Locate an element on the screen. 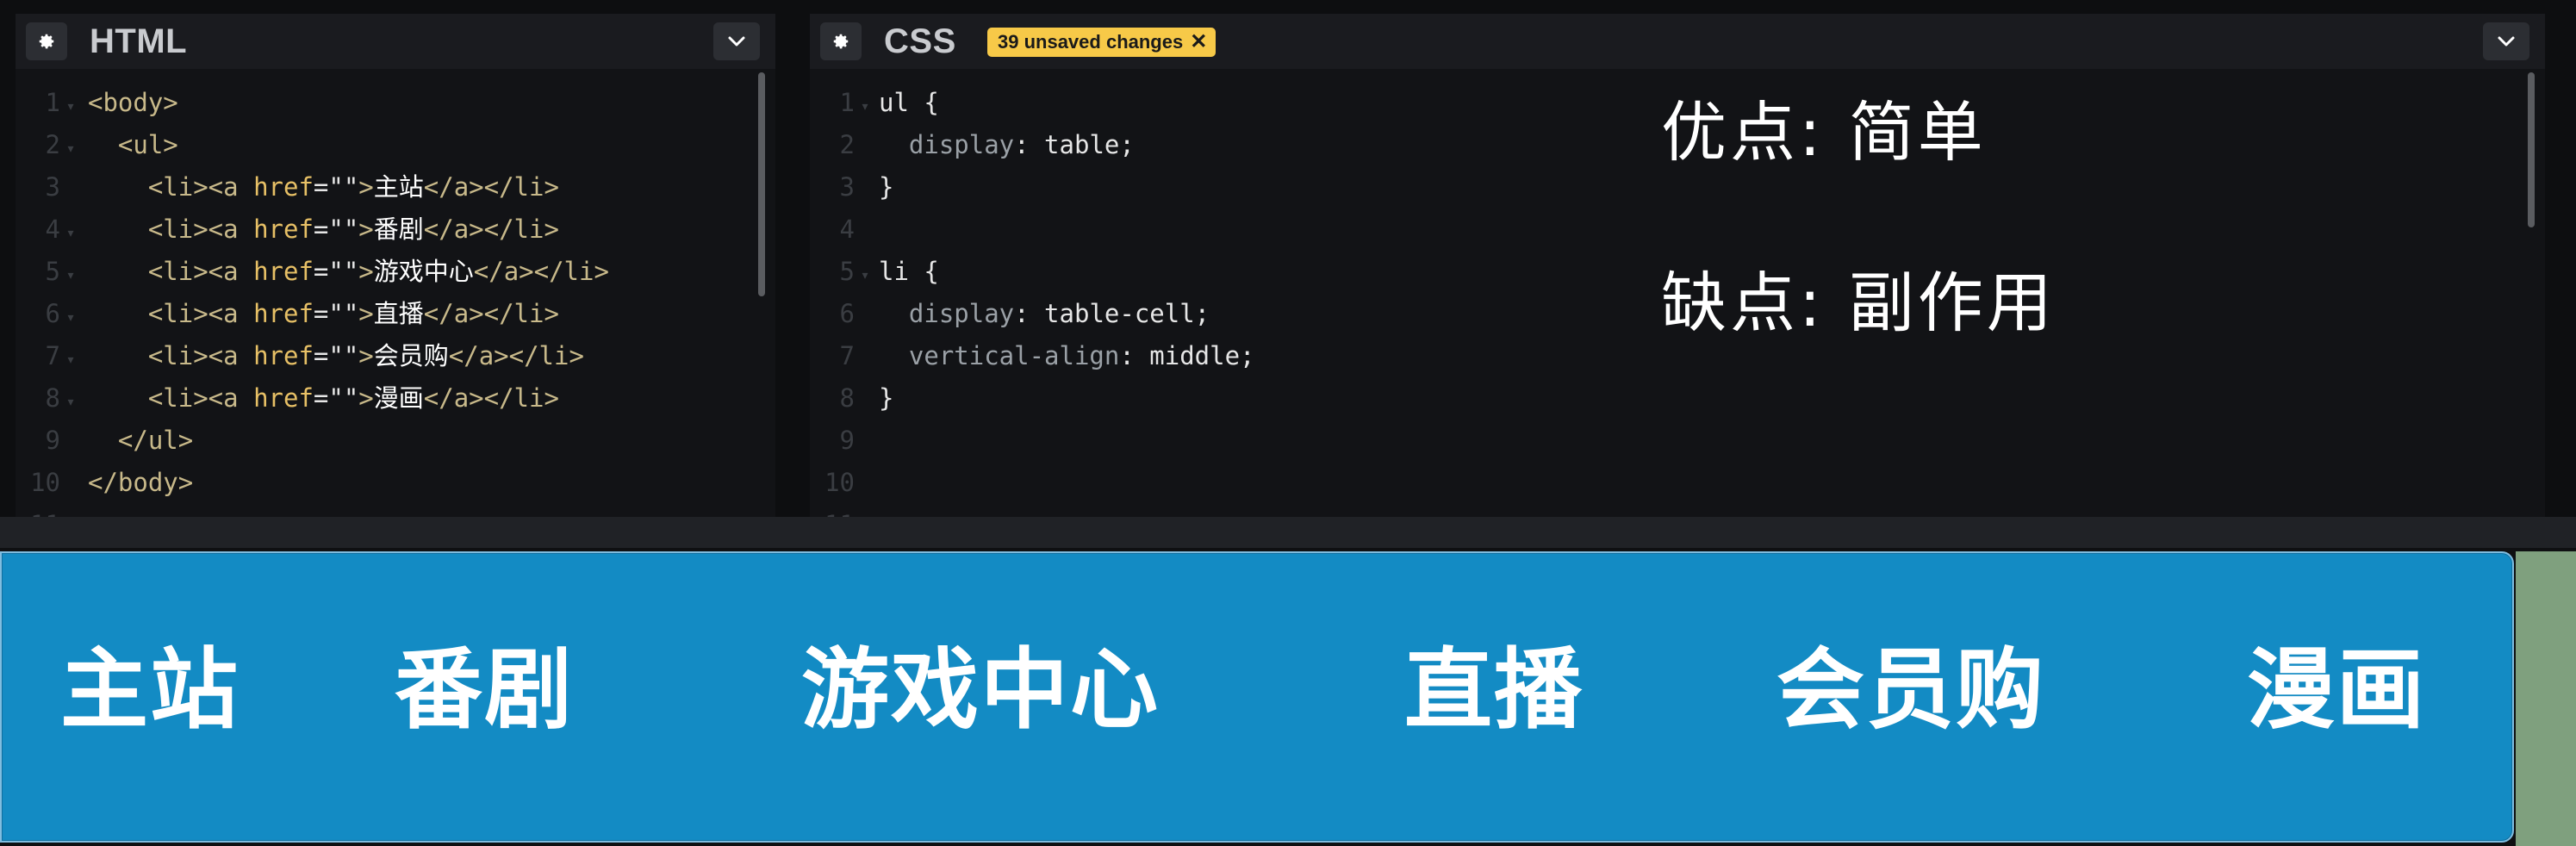 The width and height of the screenshot is (2576, 846). code-line: 9 is located at coordinates (845, 440).